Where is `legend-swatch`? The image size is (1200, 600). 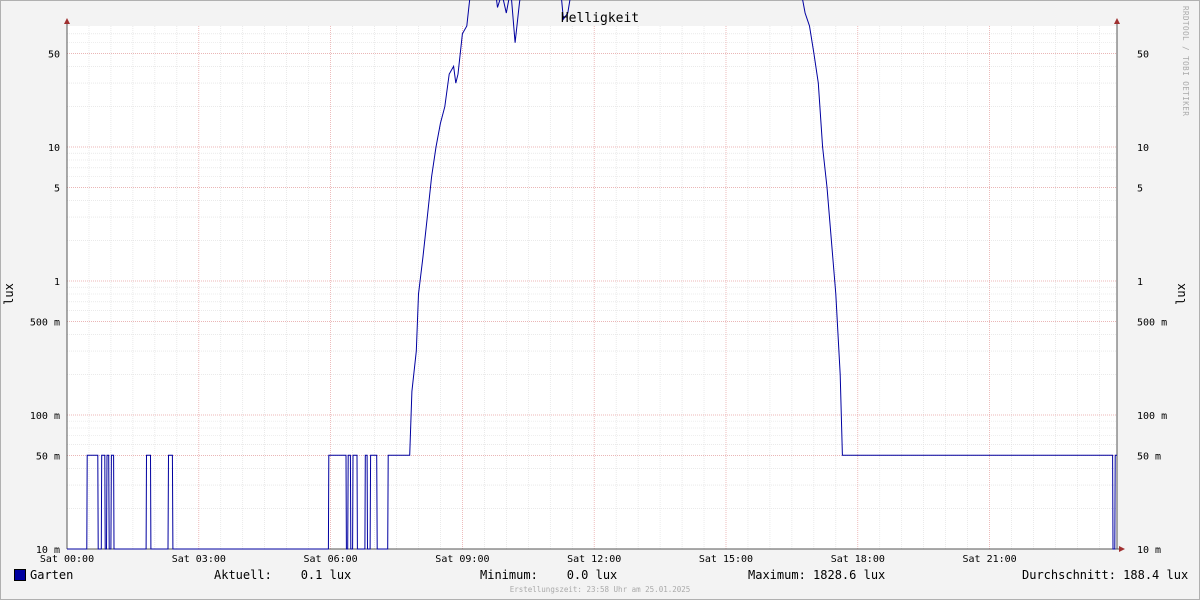
legend-swatch is located at coordinates (20, 575).